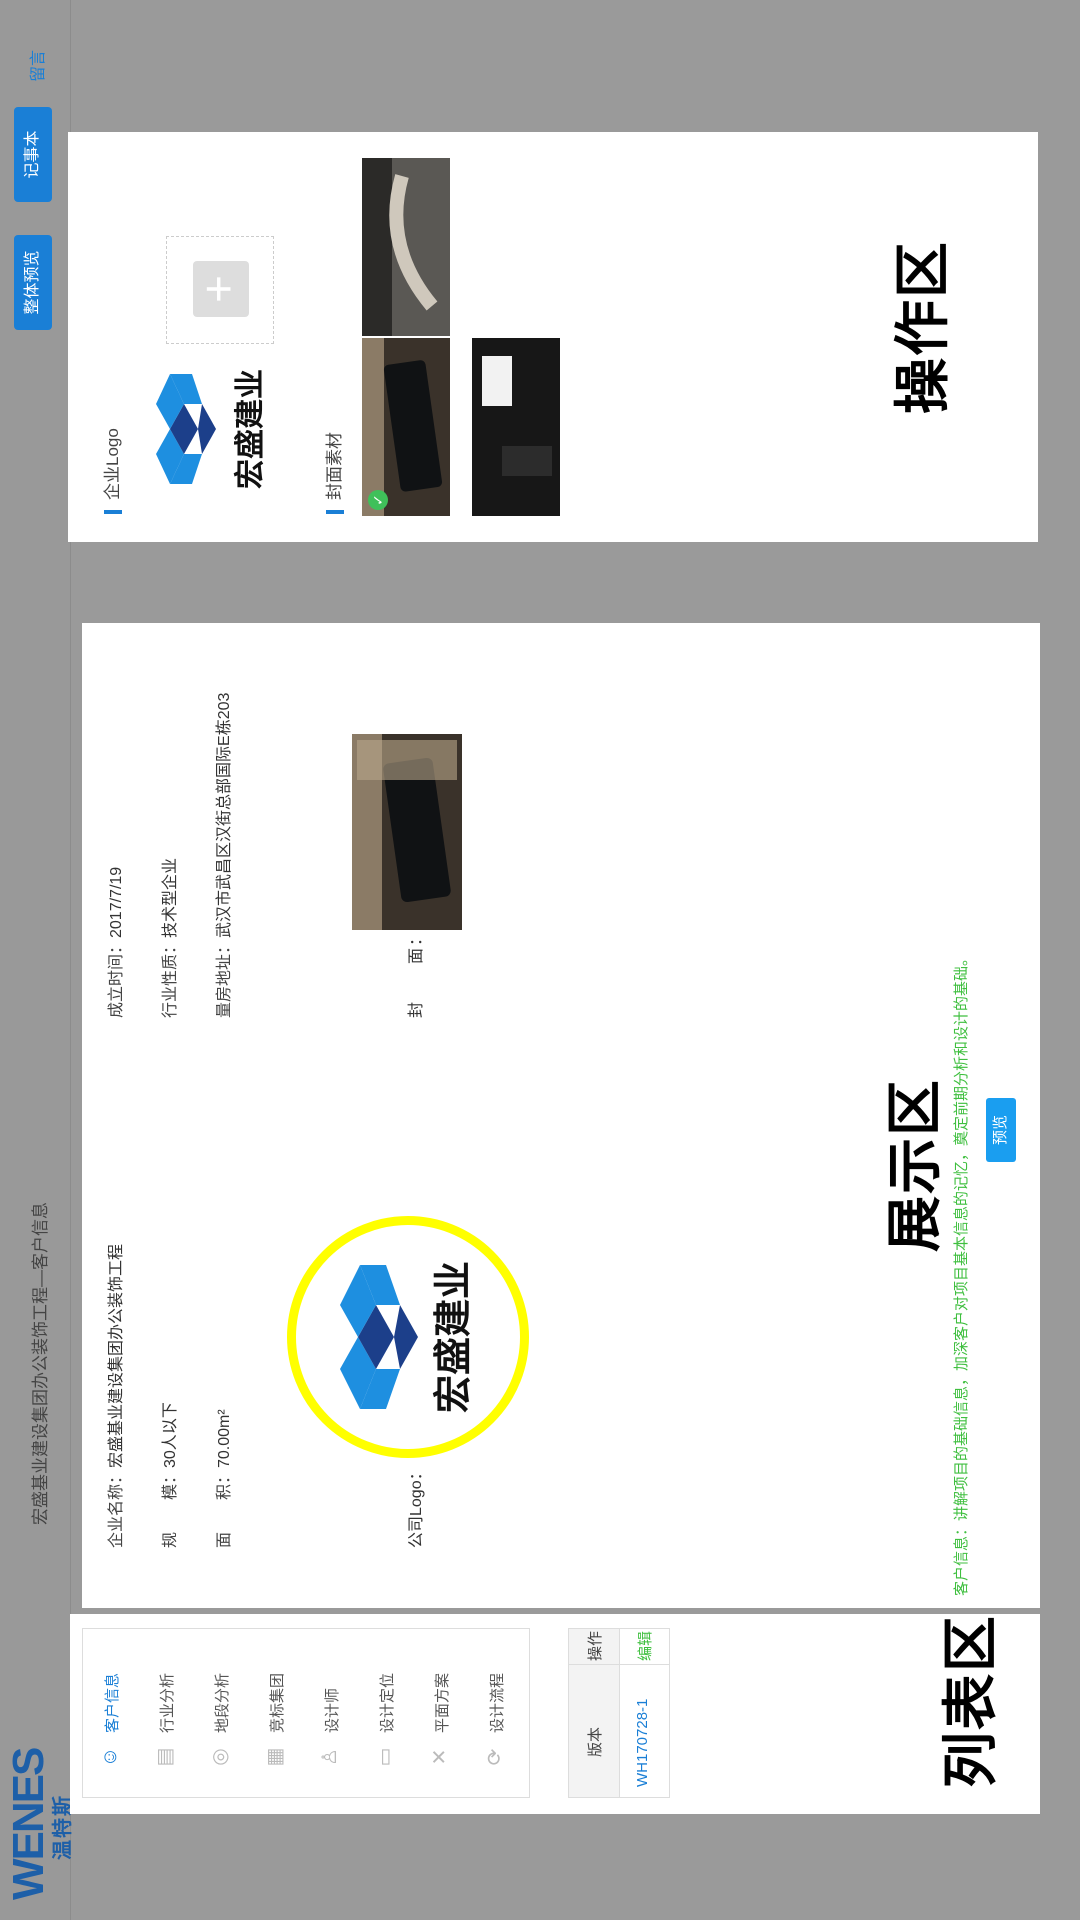  I want to click on building-icon: ▦, so click(275, 1757).